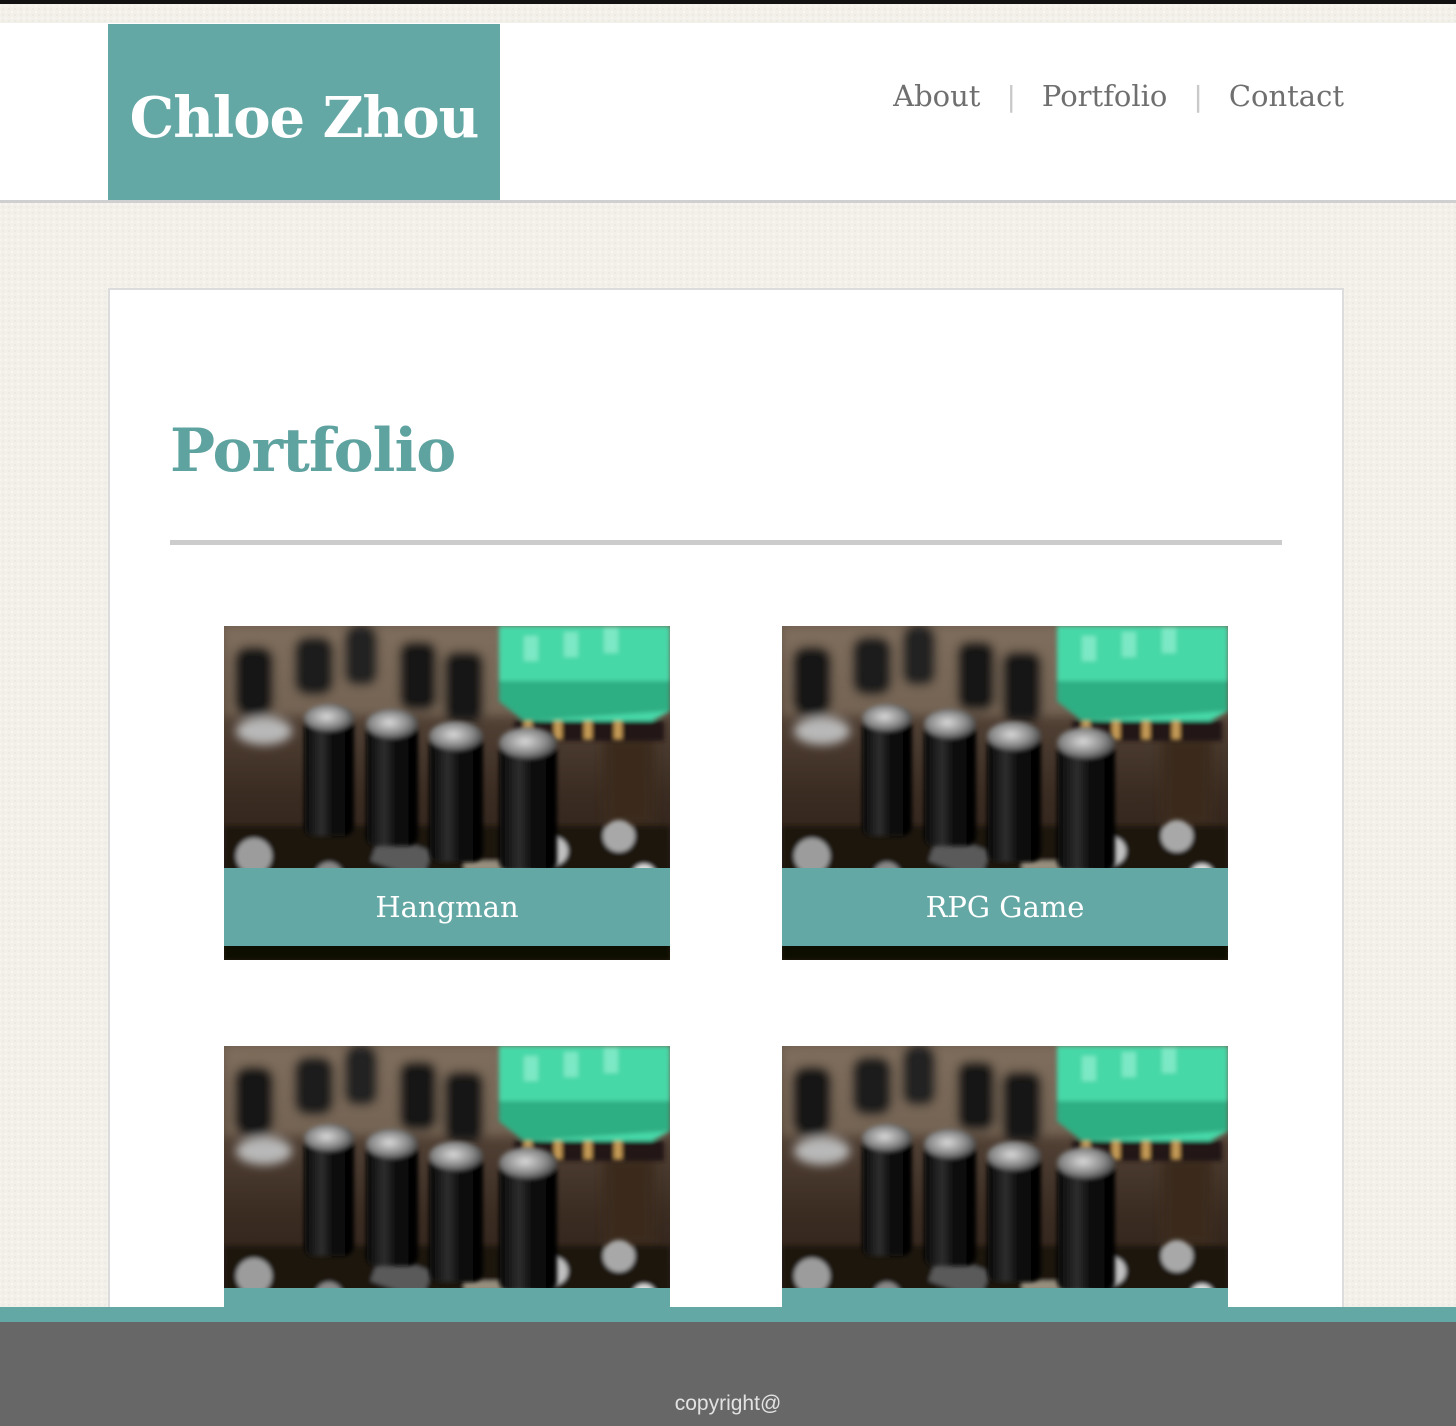 This screenshot has width=1456, height=1426. Describe the element at coordinates (447, 907) in the screenshot. I see `project-title: Hangman` at that location.